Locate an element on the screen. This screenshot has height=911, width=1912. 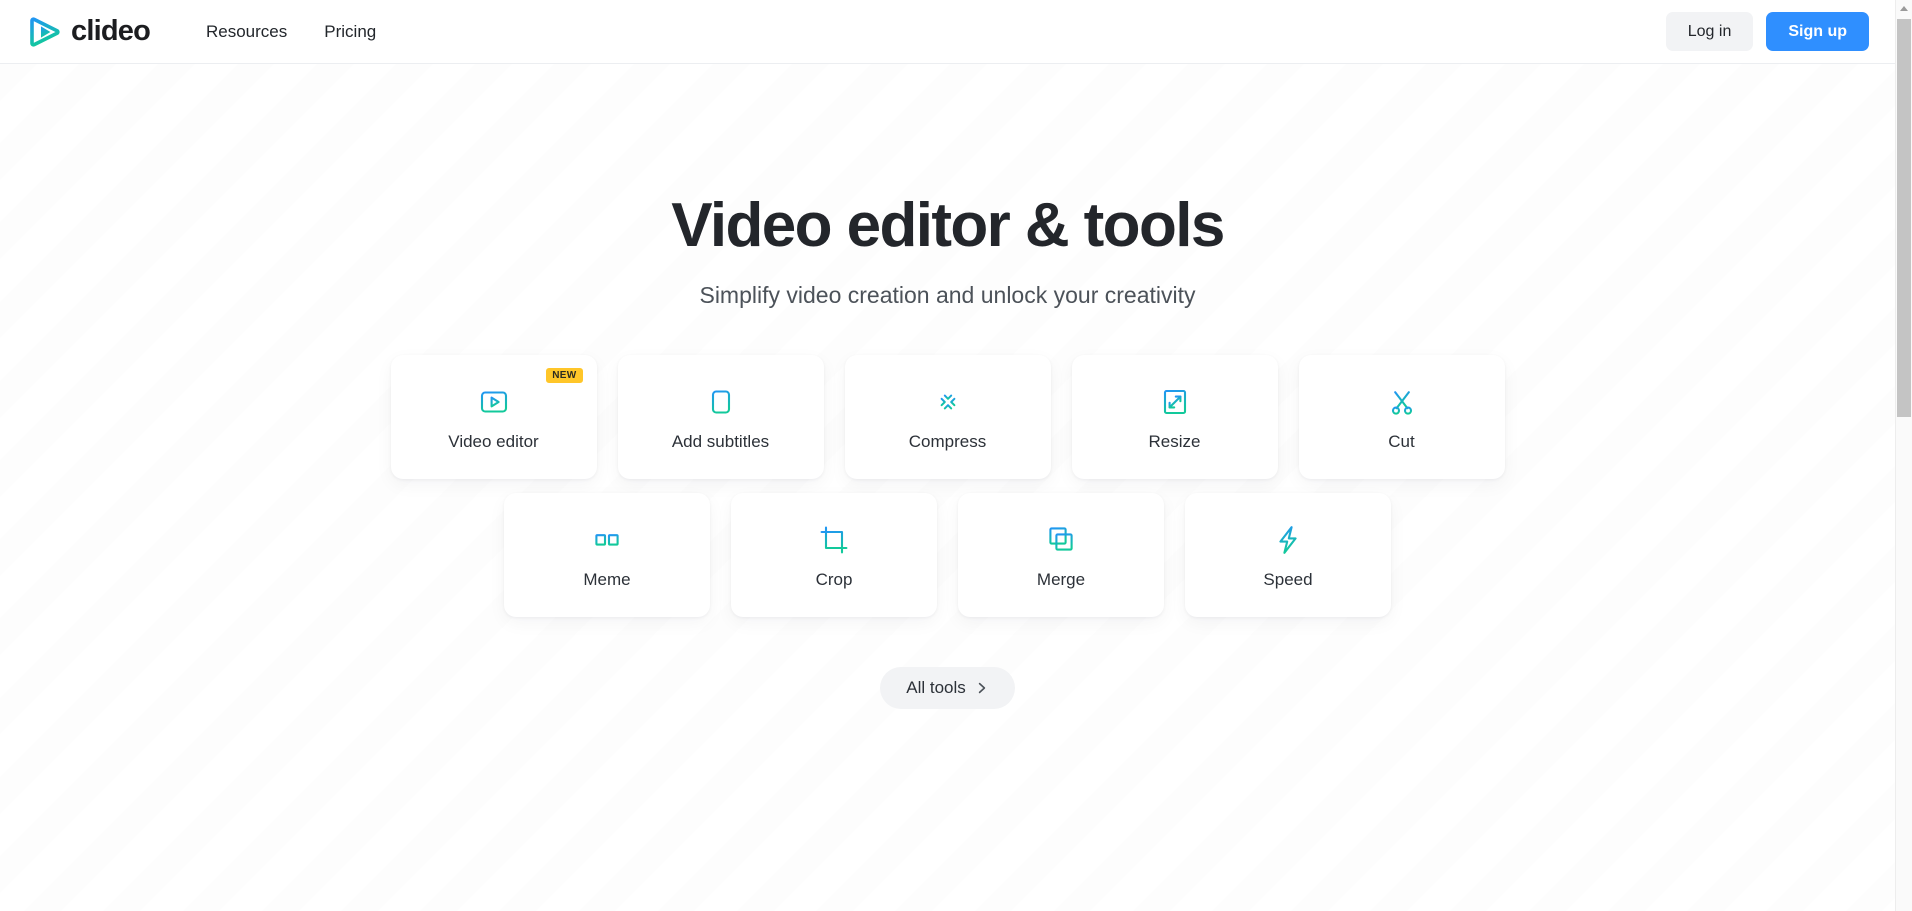
nav-link-pricing: Pricing is located at coordinates (350, 31).